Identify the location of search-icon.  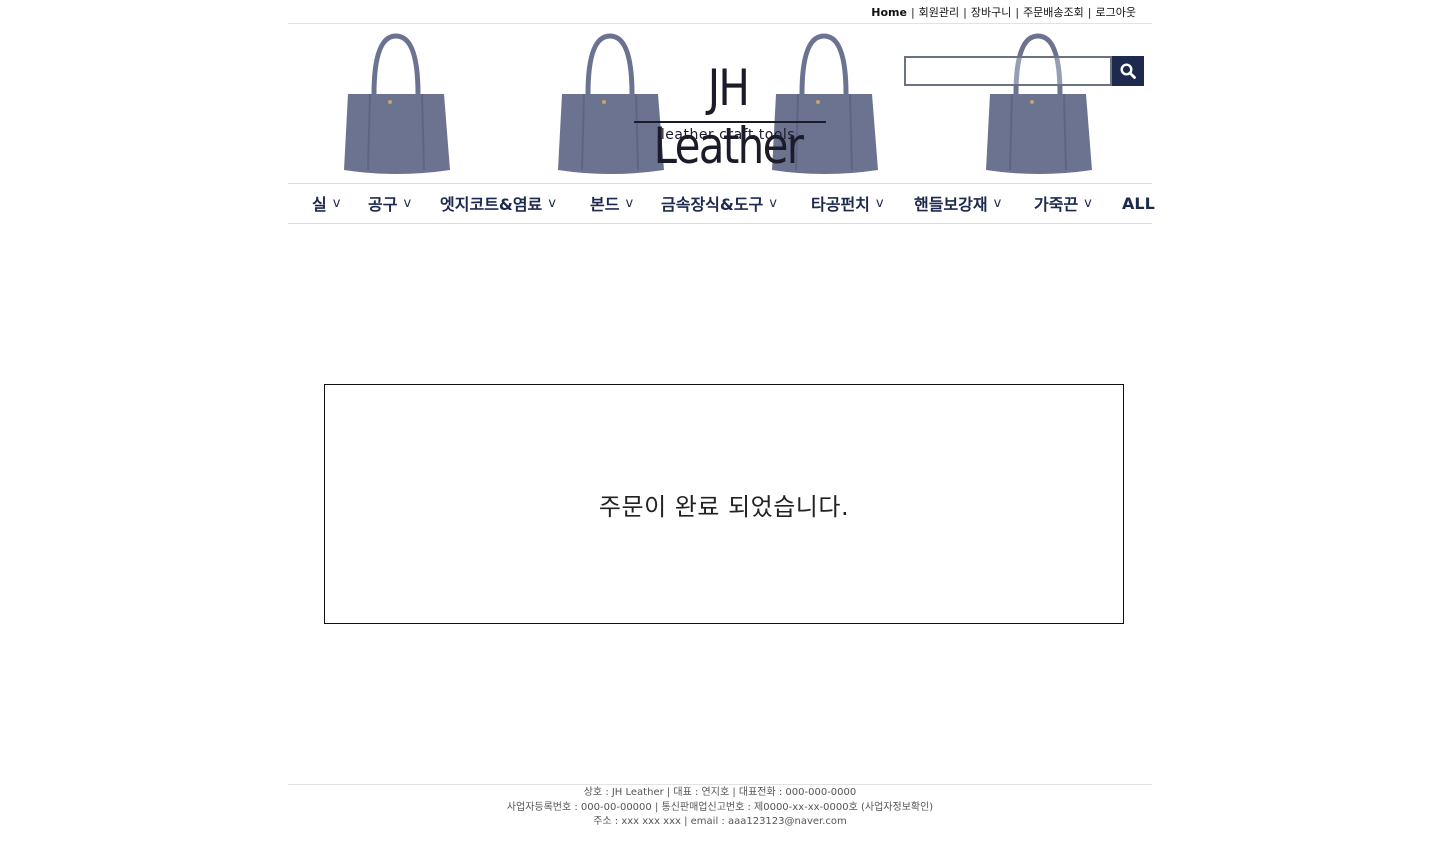
(1128, 71).